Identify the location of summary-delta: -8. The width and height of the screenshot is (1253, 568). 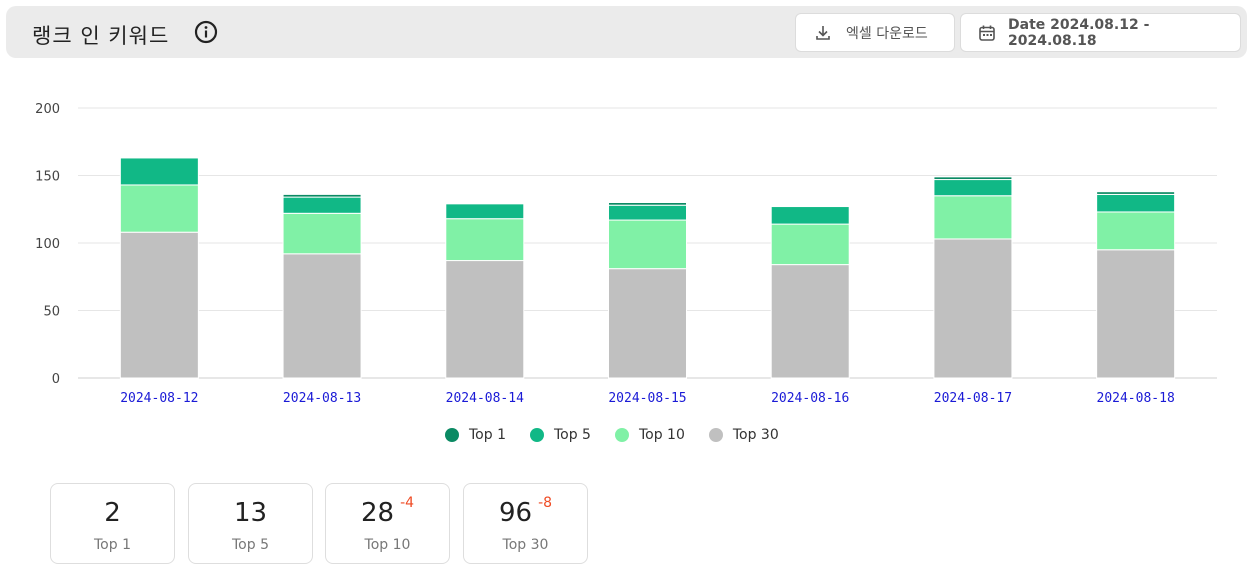
(545, 503).